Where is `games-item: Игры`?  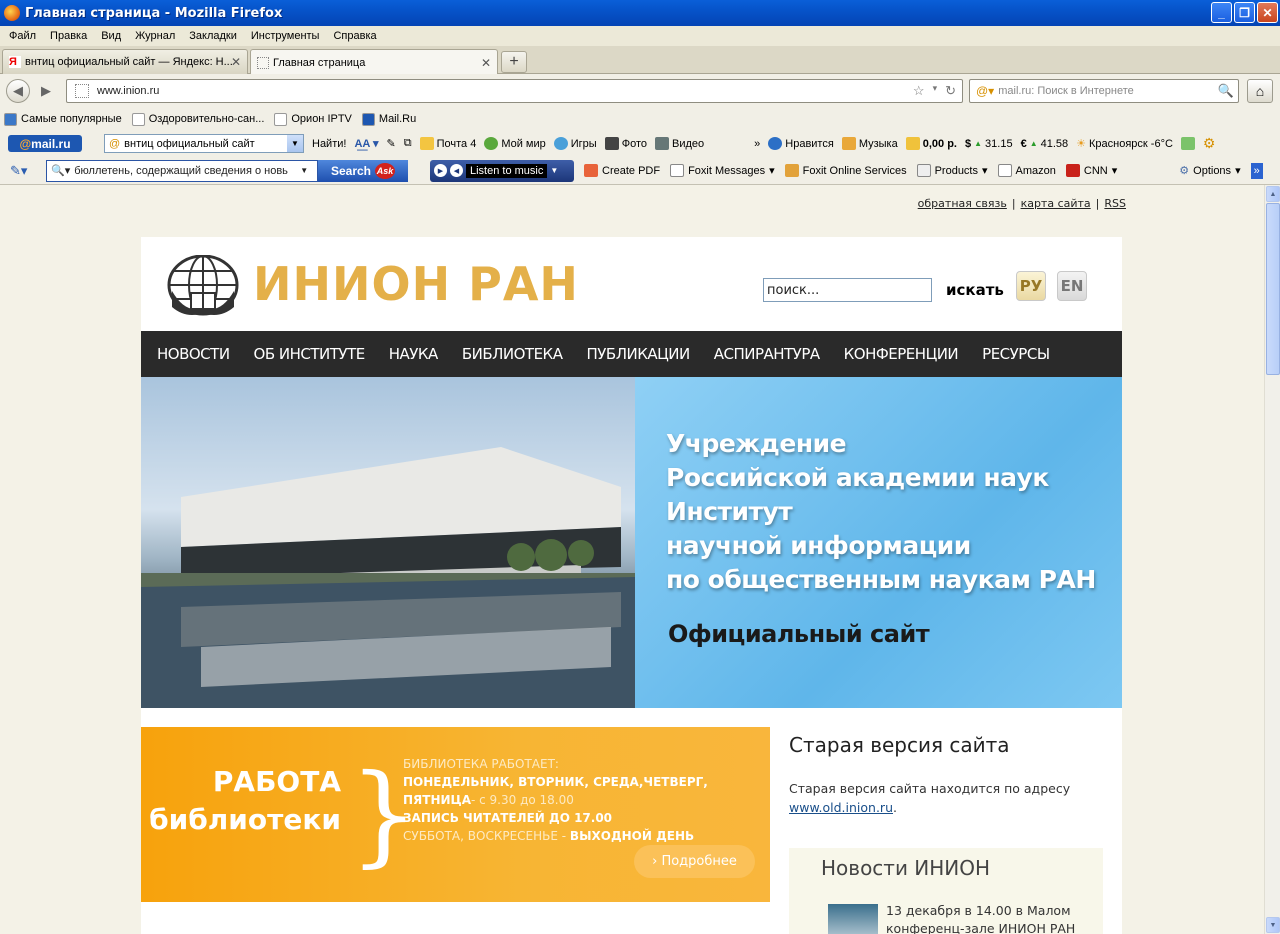 games-item: Игры is located at coordinates (575, 143).